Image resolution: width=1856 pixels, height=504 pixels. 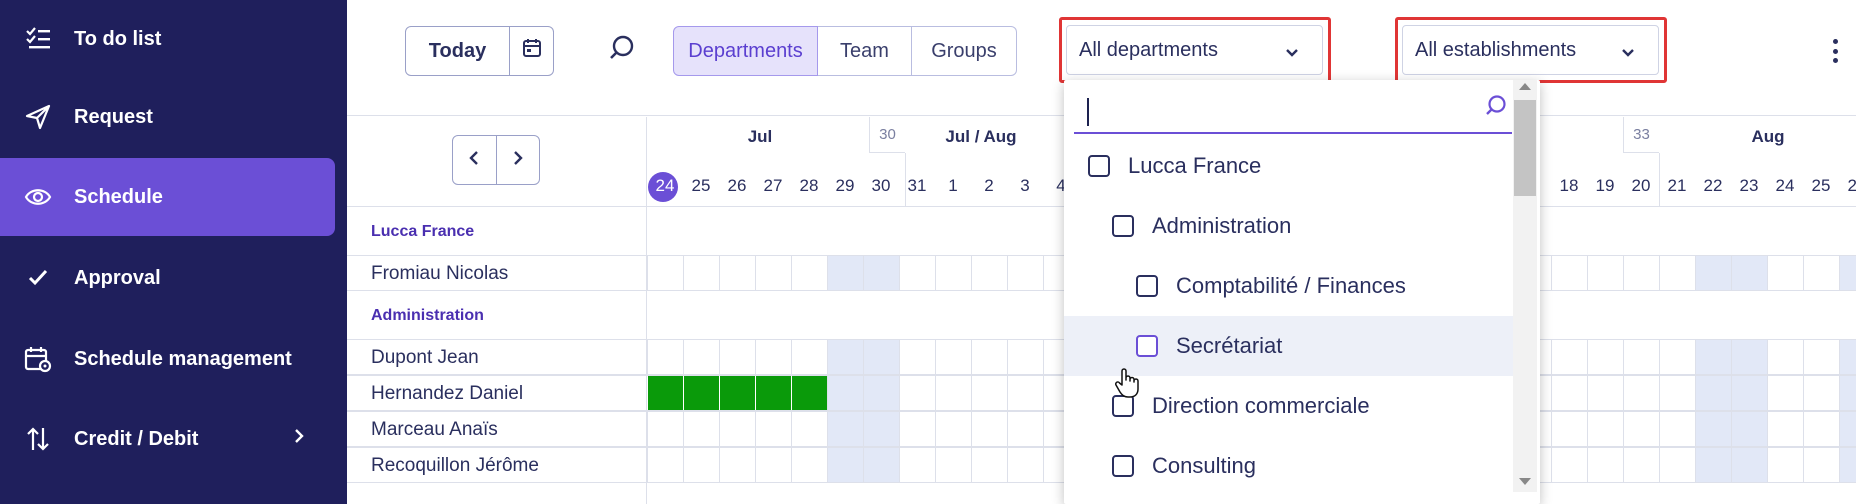 What do you see at coordinates (1288, 466) in the screenshot?
I see `dropdown-option: Consulting` at bounding box center [1288, 466].